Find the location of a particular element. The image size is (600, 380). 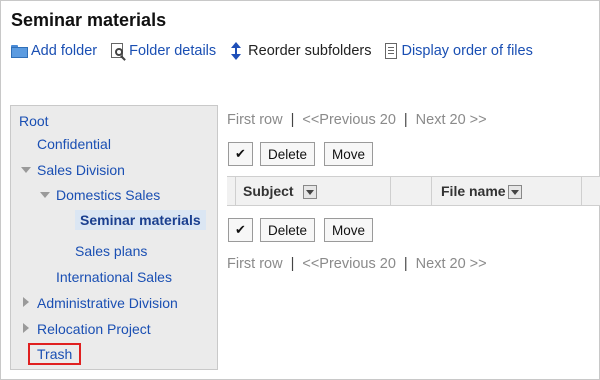

up-down-arrow-icon is located at coordinates (236, 51).